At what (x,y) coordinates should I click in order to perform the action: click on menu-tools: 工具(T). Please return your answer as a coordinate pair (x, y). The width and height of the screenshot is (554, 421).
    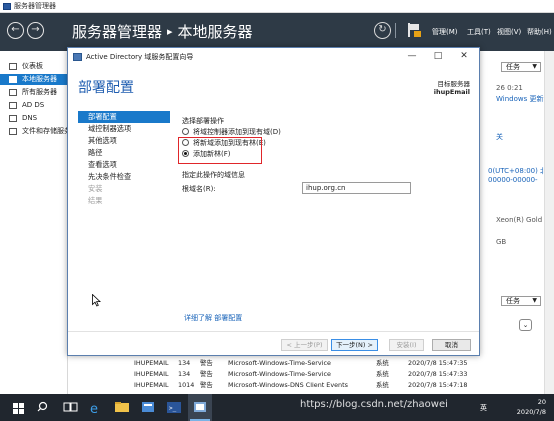
    Looking at the image, I should click on (479, 32).